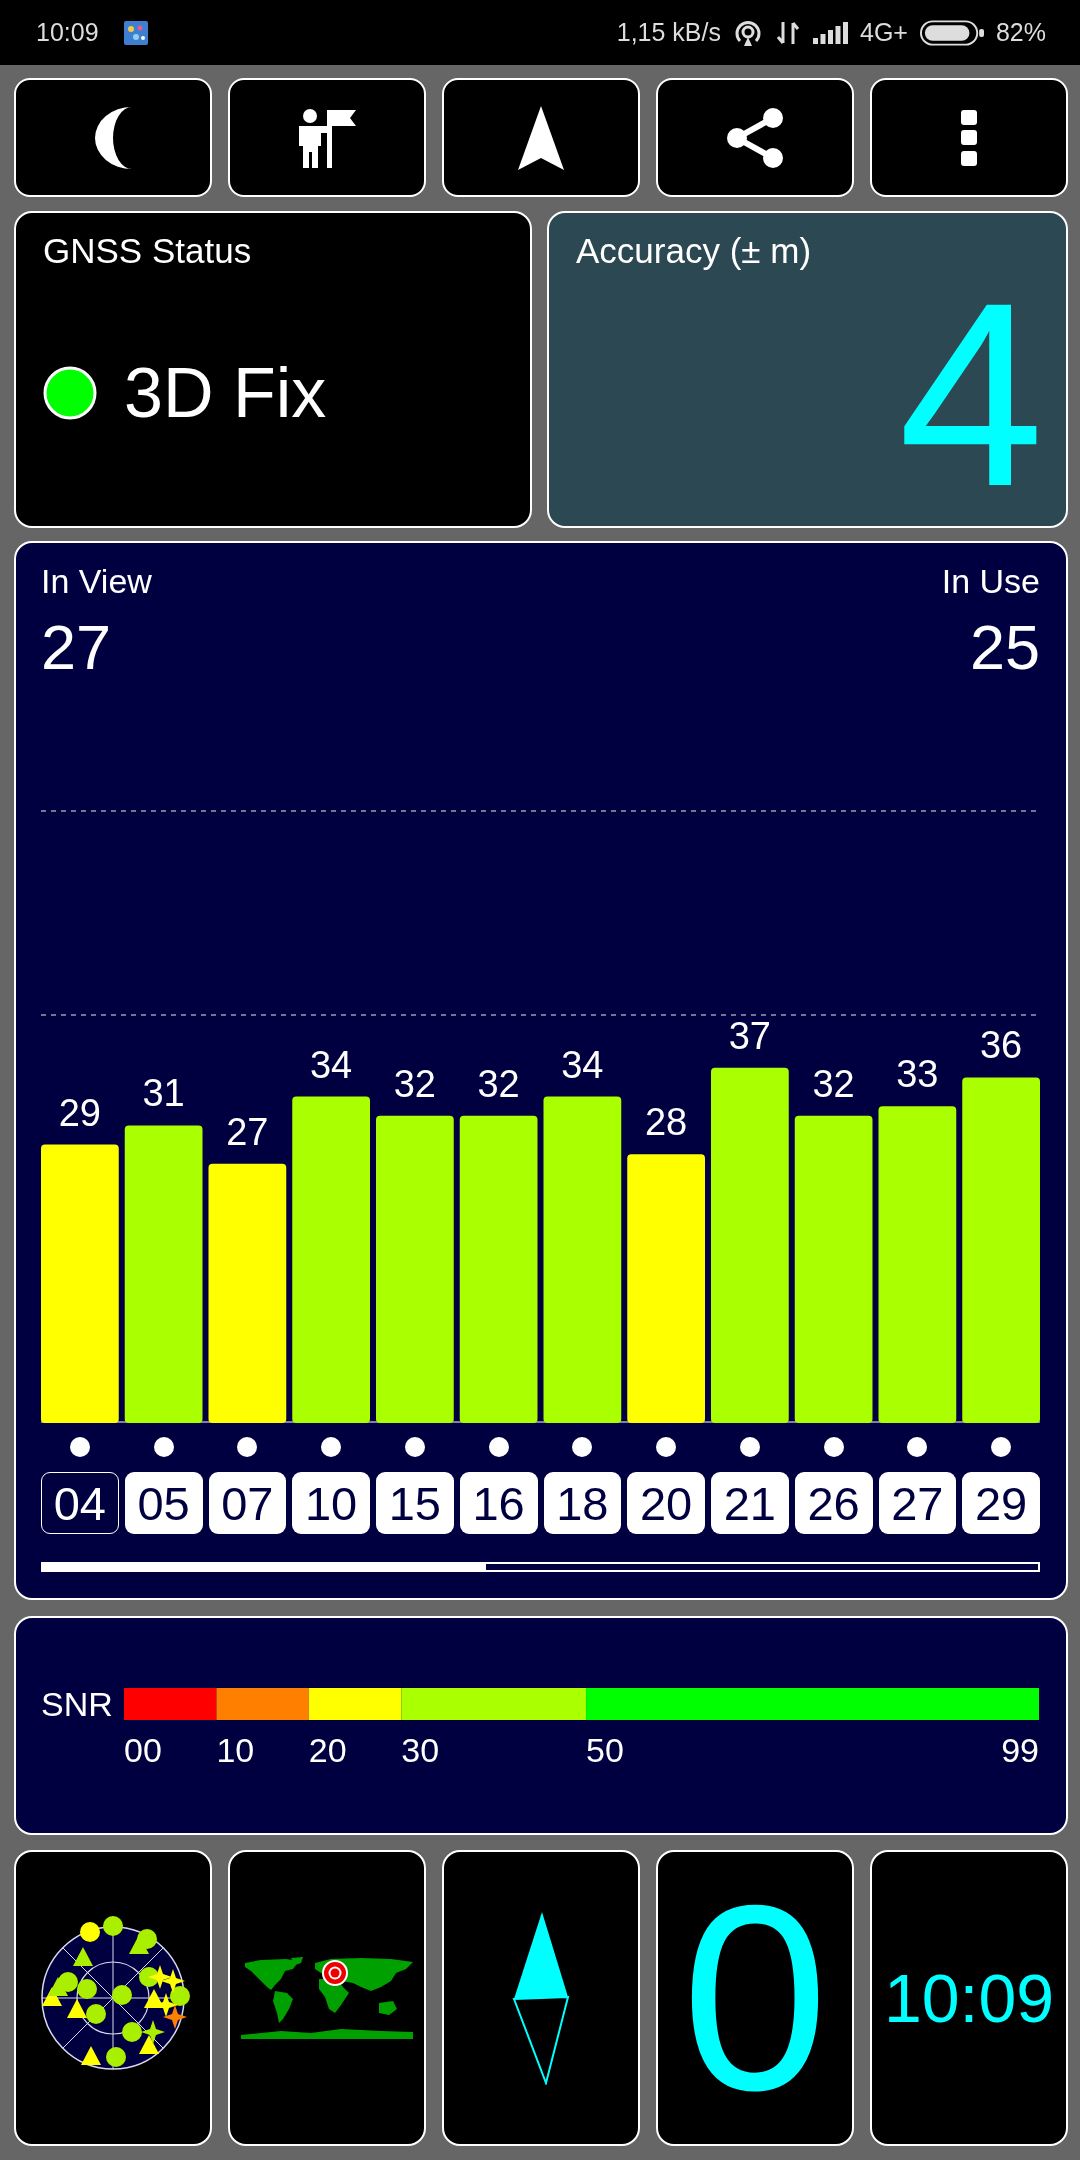 The image size is (1080, 2160). I want to click on person-with-flag-icon, so click(327, 137).